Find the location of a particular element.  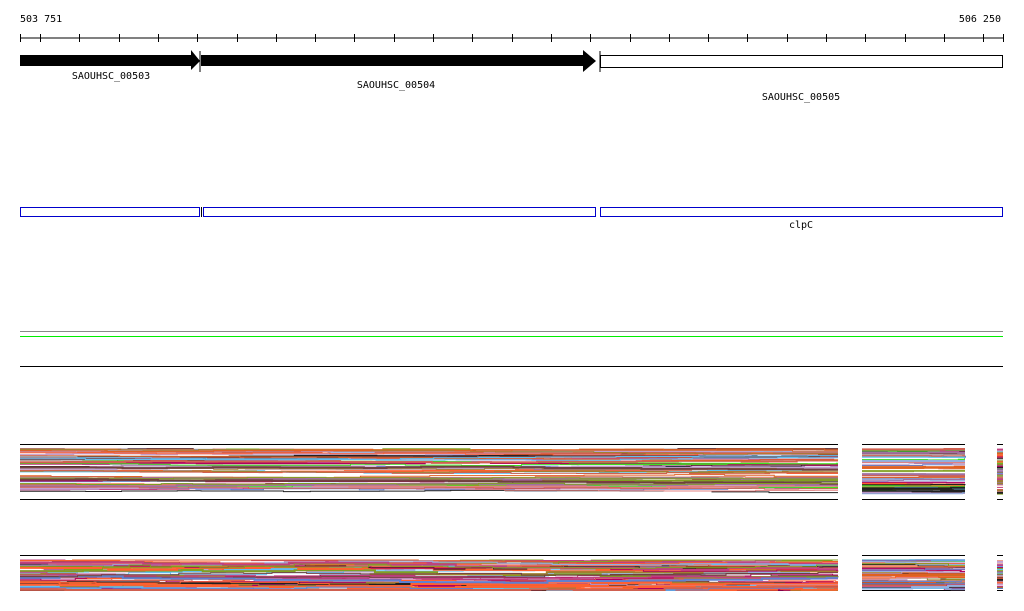

gene-label: SAOUHSC_00504 is located at coordinates (396, 85).